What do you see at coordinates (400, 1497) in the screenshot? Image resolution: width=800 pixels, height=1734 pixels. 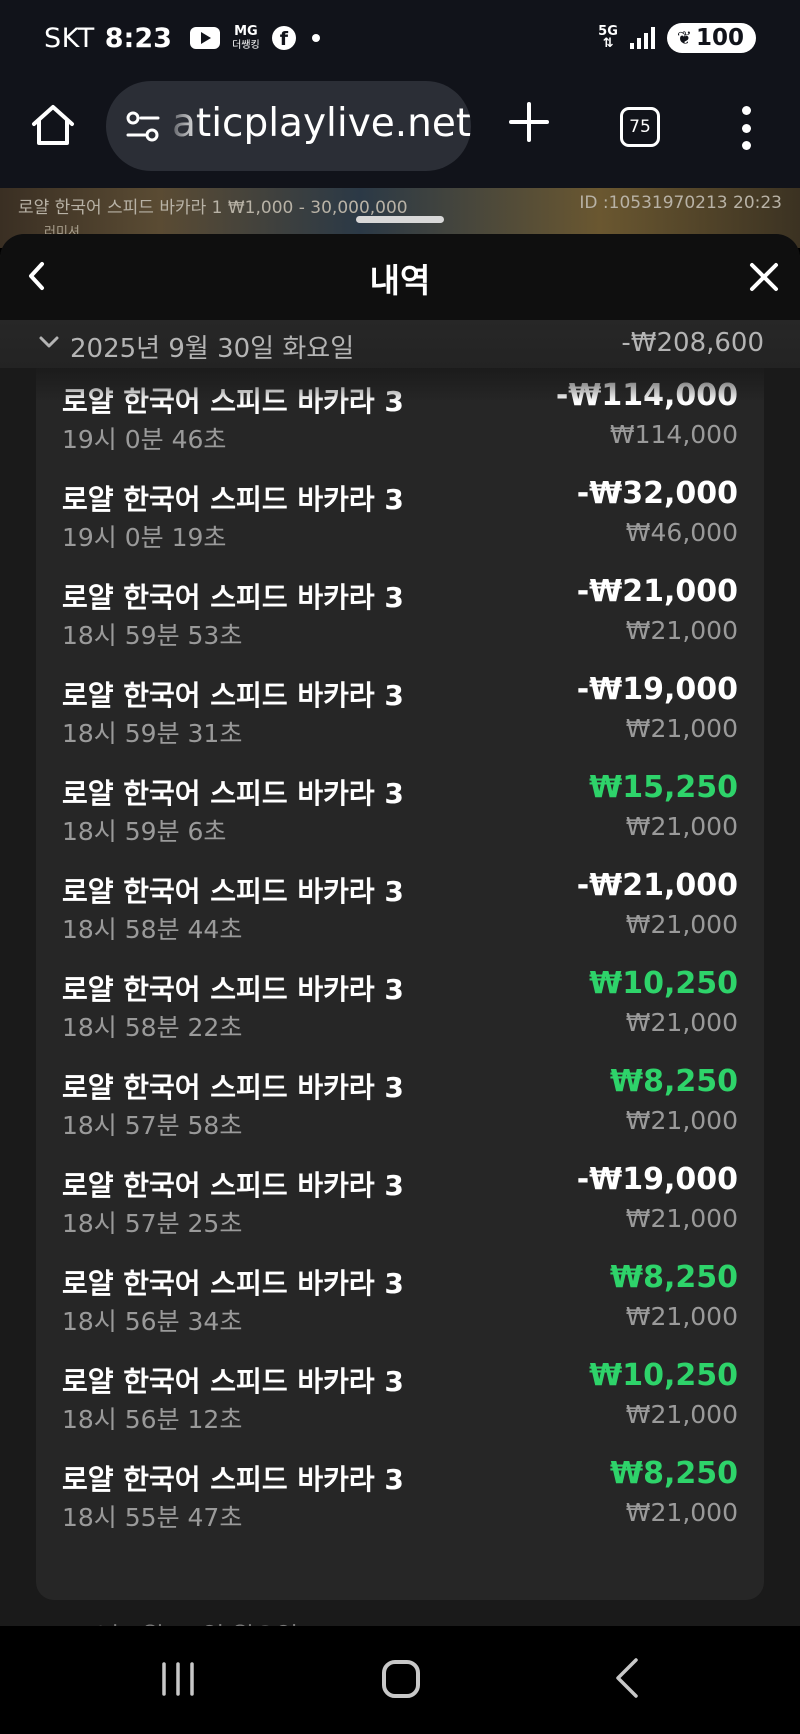 I see `history-row: 로얄 한국어 스피드 바카라 3 18시 55분 47초 ₩8,250 ₩21,000` at bounding box center [400, 1497].